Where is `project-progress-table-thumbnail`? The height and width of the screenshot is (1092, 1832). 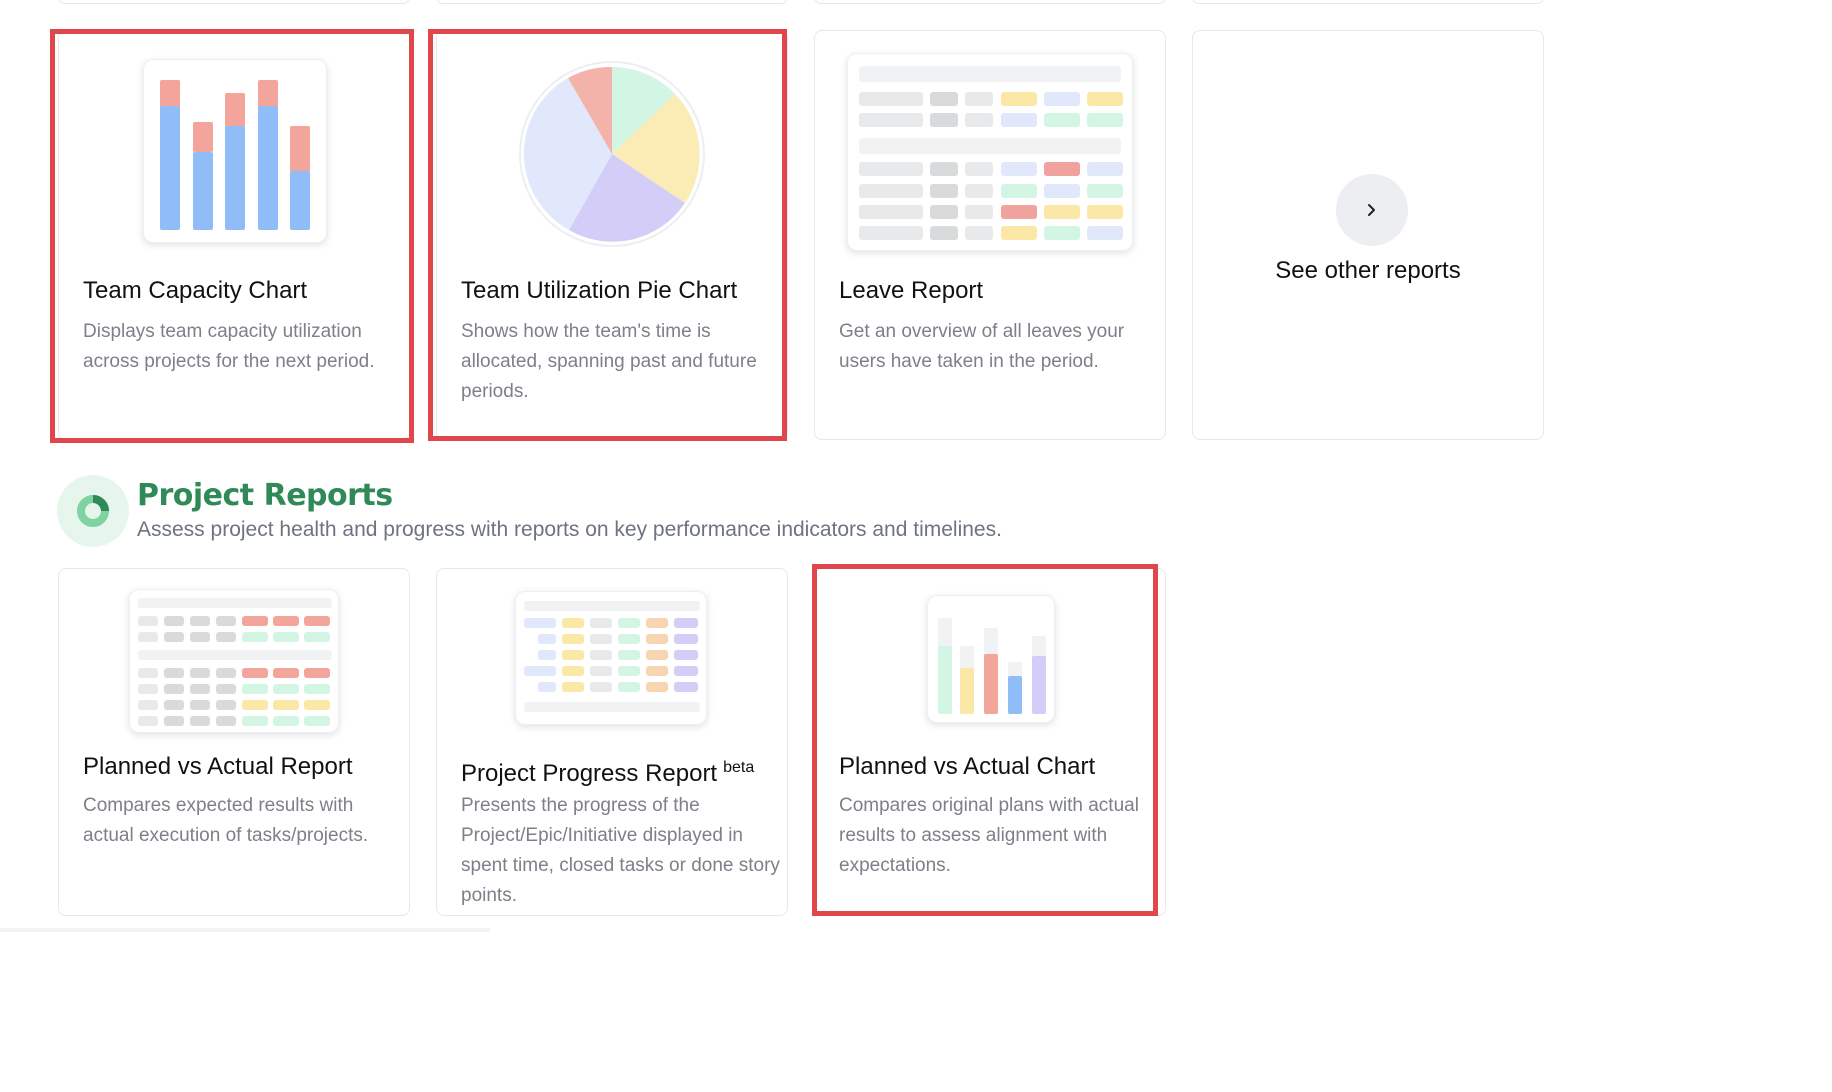 project-progress-table-thumbnail is located at coordinates (611, 658).